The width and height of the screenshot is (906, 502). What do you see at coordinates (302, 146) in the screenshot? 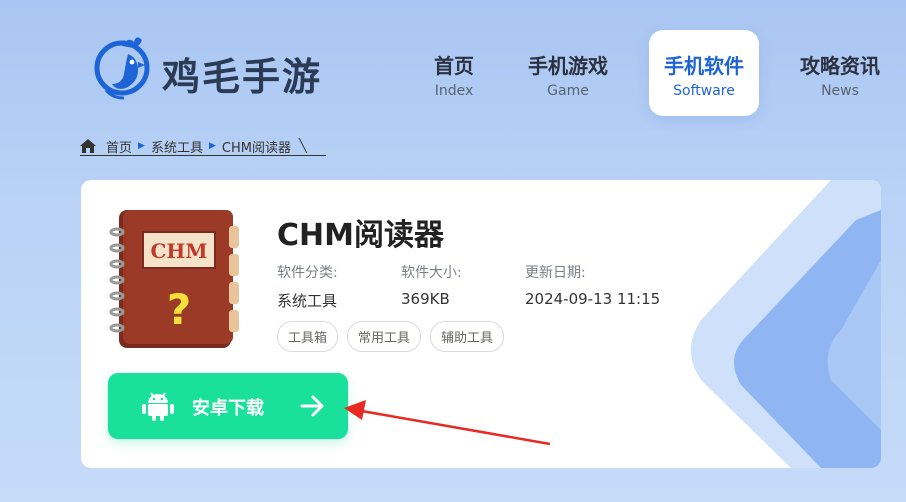
I see `breadcrumb-end-mark: ╲` at bounding box center [302, 146].